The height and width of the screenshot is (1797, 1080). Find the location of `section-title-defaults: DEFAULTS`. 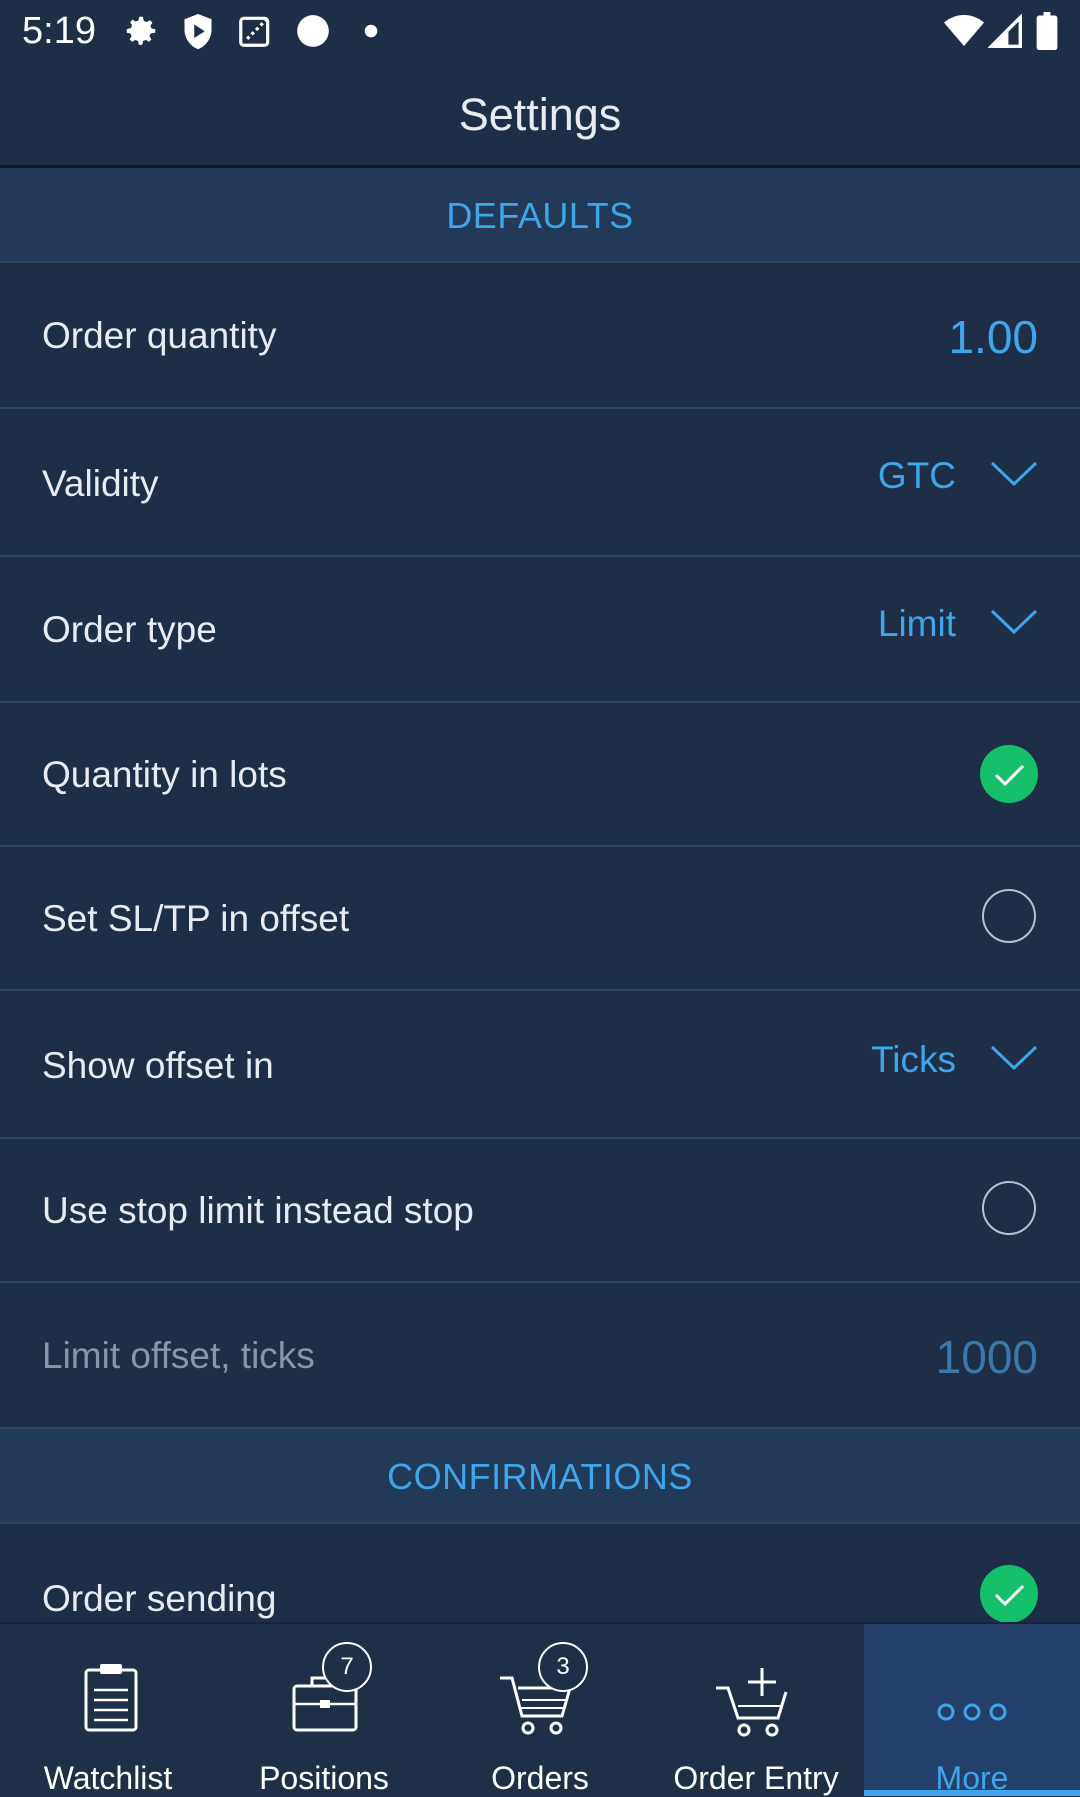

section-title-defaults: DEFAULTS is located at coordinates (540, 215).